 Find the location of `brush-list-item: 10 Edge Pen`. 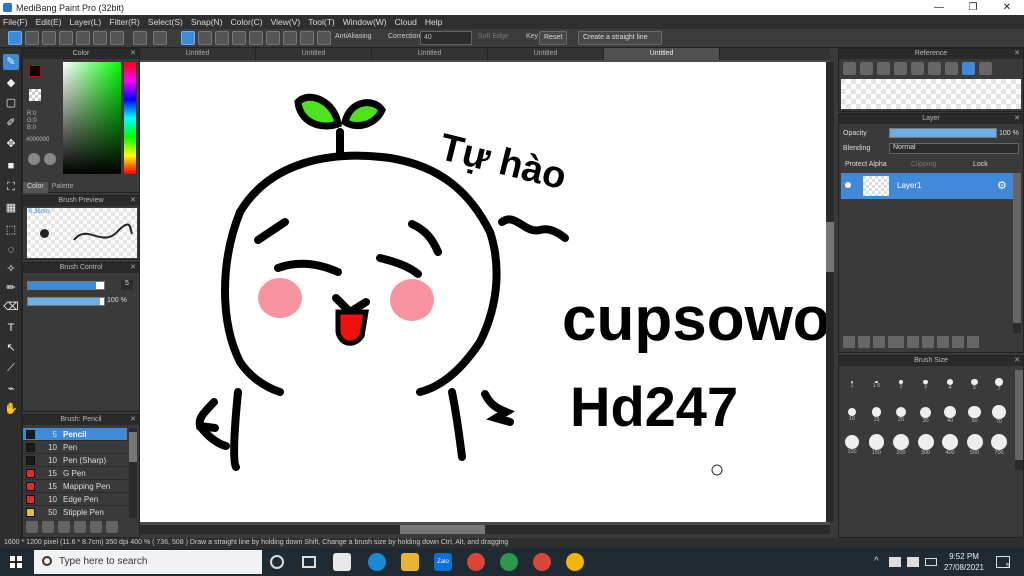

brush-list-item: 10 Edge Pen is located at coordinates (75, 499).